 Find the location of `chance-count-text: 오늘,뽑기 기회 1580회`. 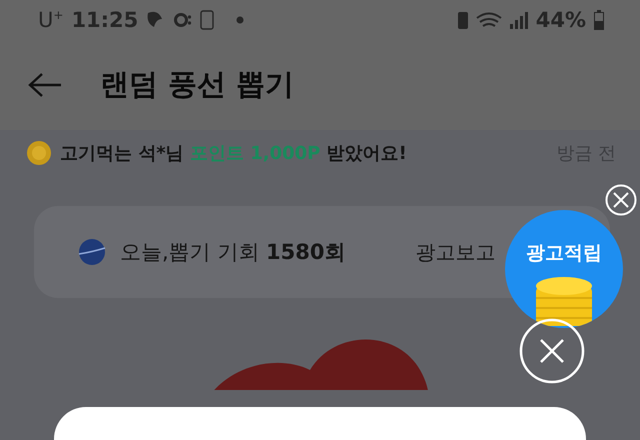

chance-count-text: 오늘,뽑기 기회 1580회 is located at coordinates (233, 252).